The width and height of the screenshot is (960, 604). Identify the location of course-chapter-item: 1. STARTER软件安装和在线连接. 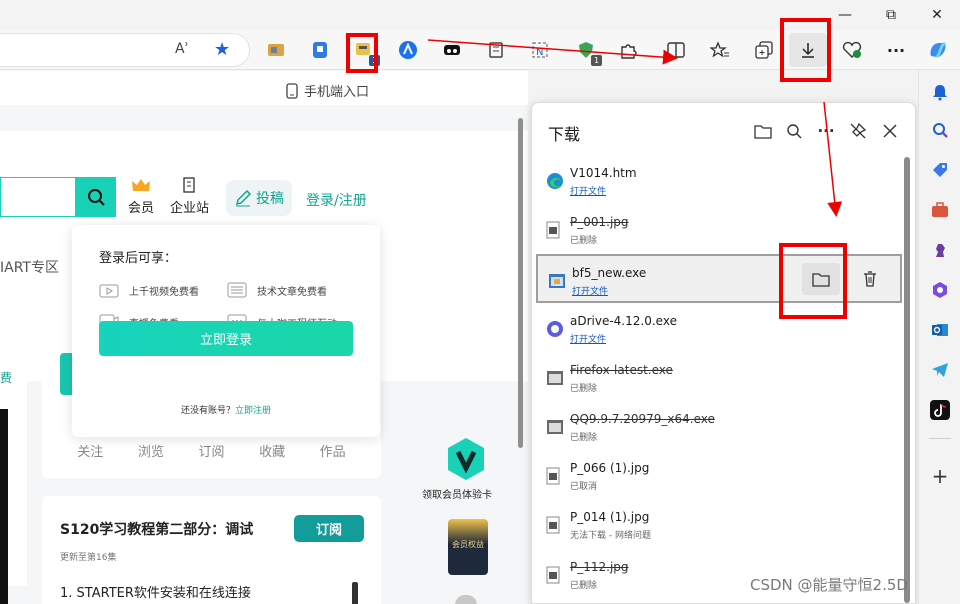
(155, 591).